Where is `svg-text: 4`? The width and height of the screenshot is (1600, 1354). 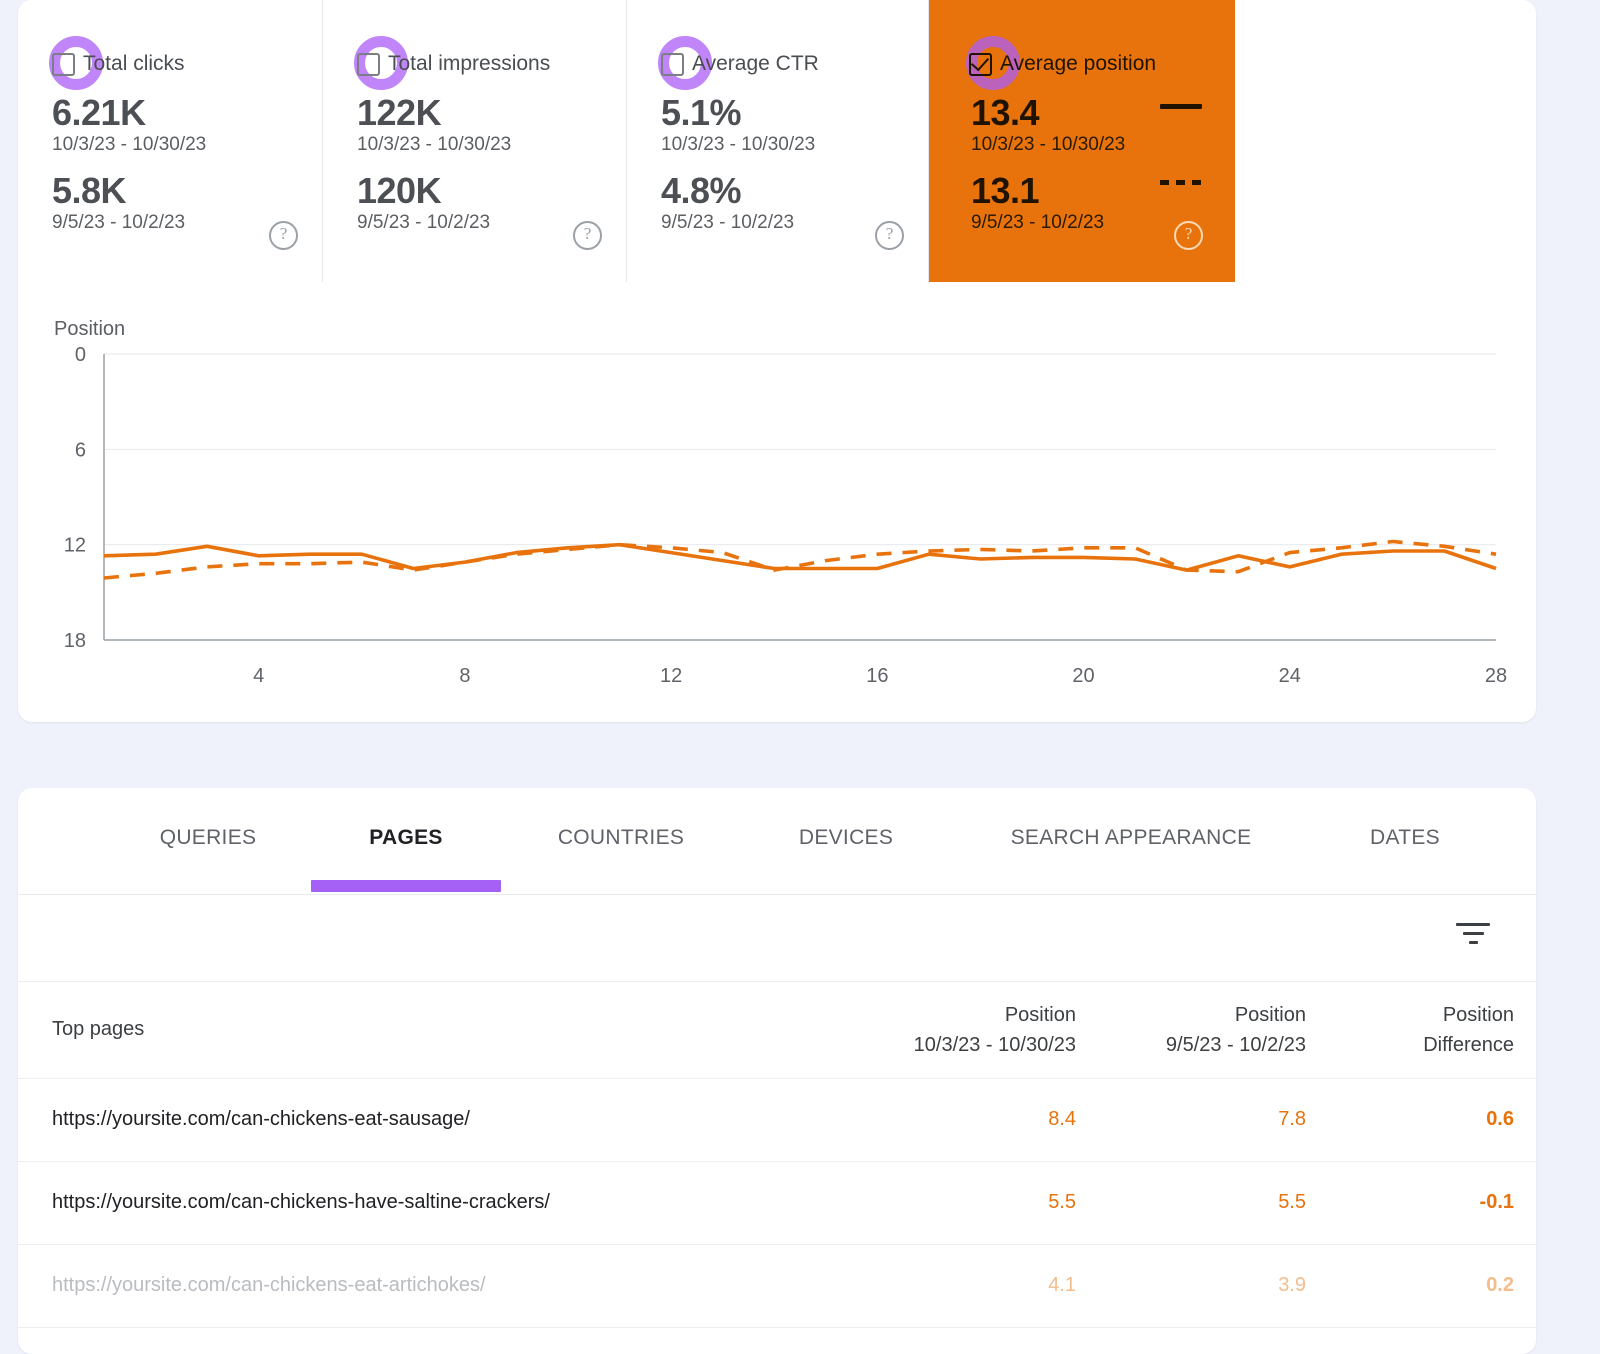 svg-text: 4 is located at coordinates (258, 676).